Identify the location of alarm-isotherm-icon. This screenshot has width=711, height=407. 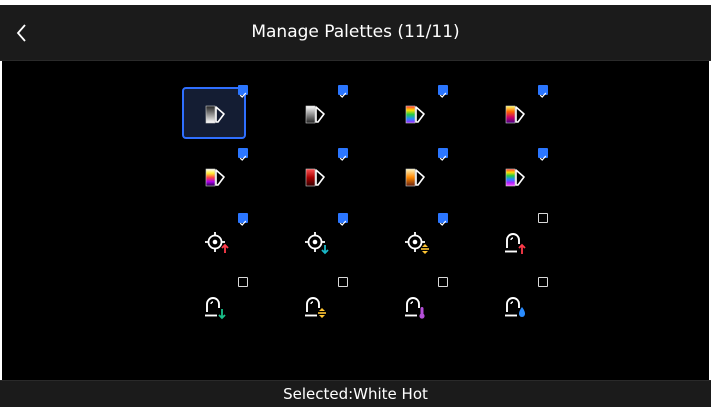
(415, 308).